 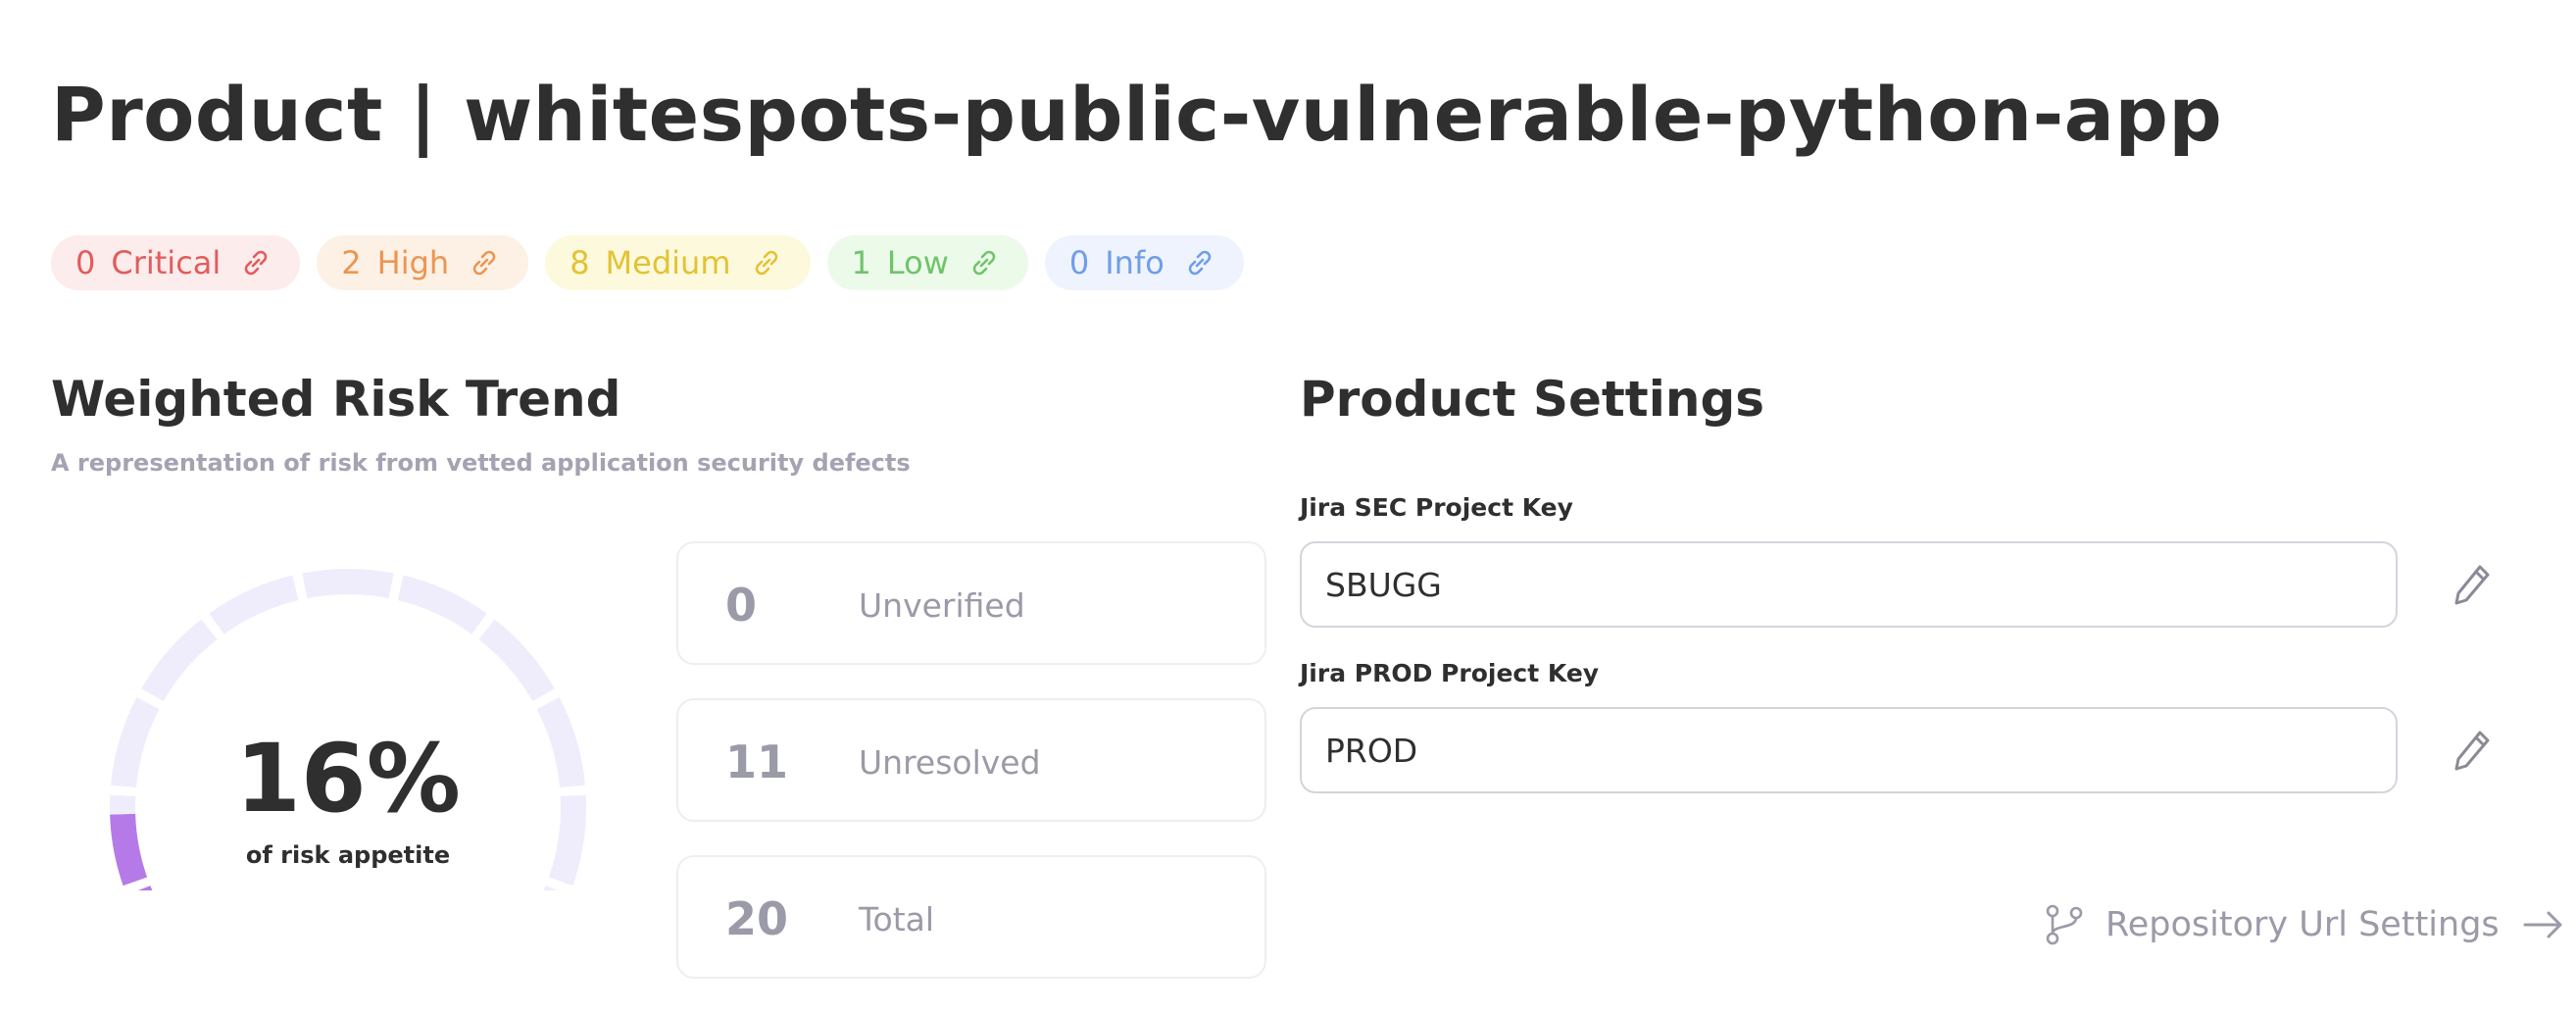 What do you see at coordinates (413, 263) in the screenshot?
I see `badge-label: High` at bounding box center [413, 263].